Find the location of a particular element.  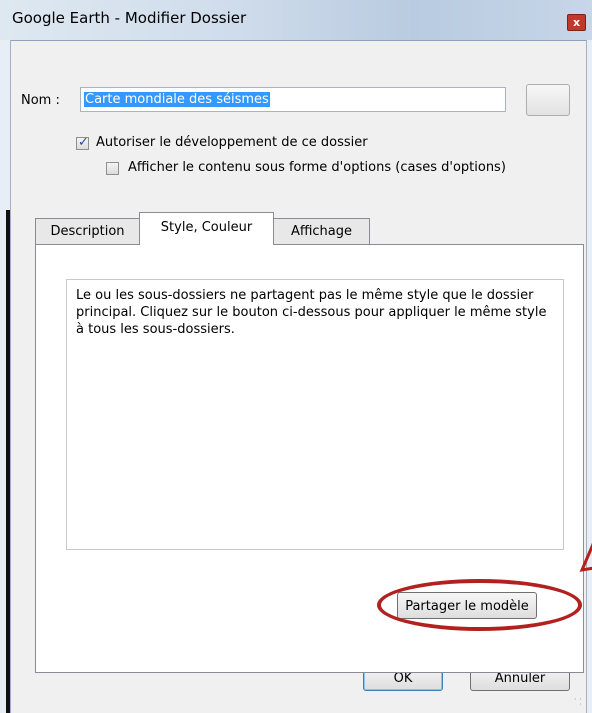

resize-grip-icon: · · · is located at coordinates (579, 702).